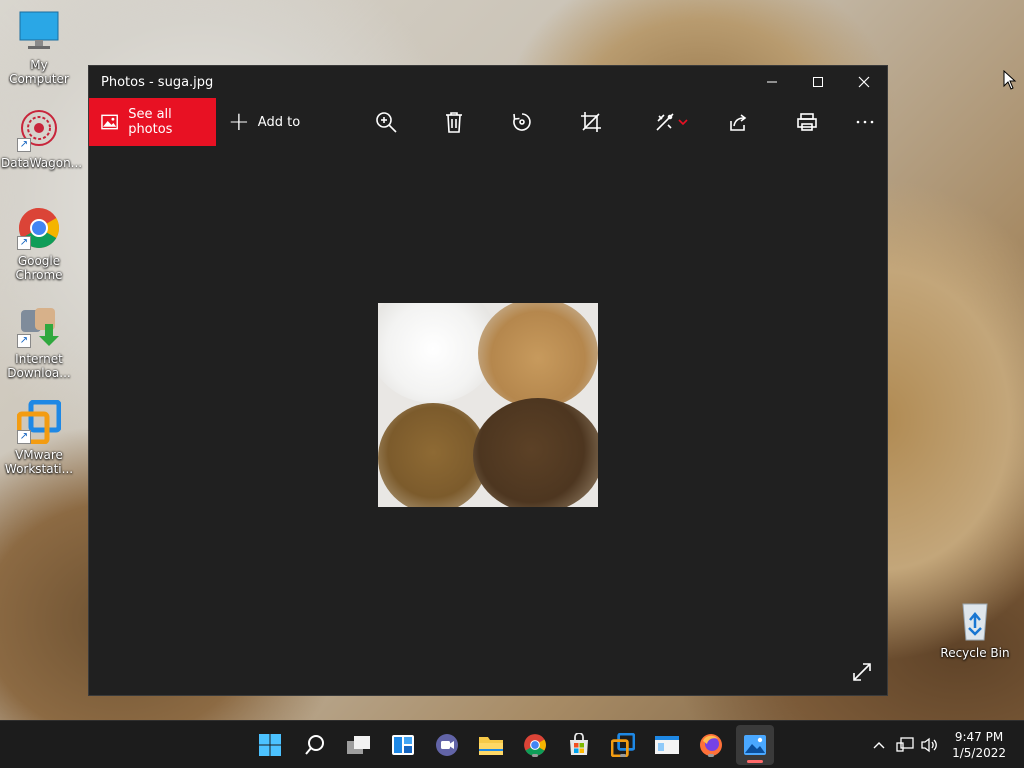 This screenshot has height=768, width=1024. I want to click on photo-image, so click(488, 405).